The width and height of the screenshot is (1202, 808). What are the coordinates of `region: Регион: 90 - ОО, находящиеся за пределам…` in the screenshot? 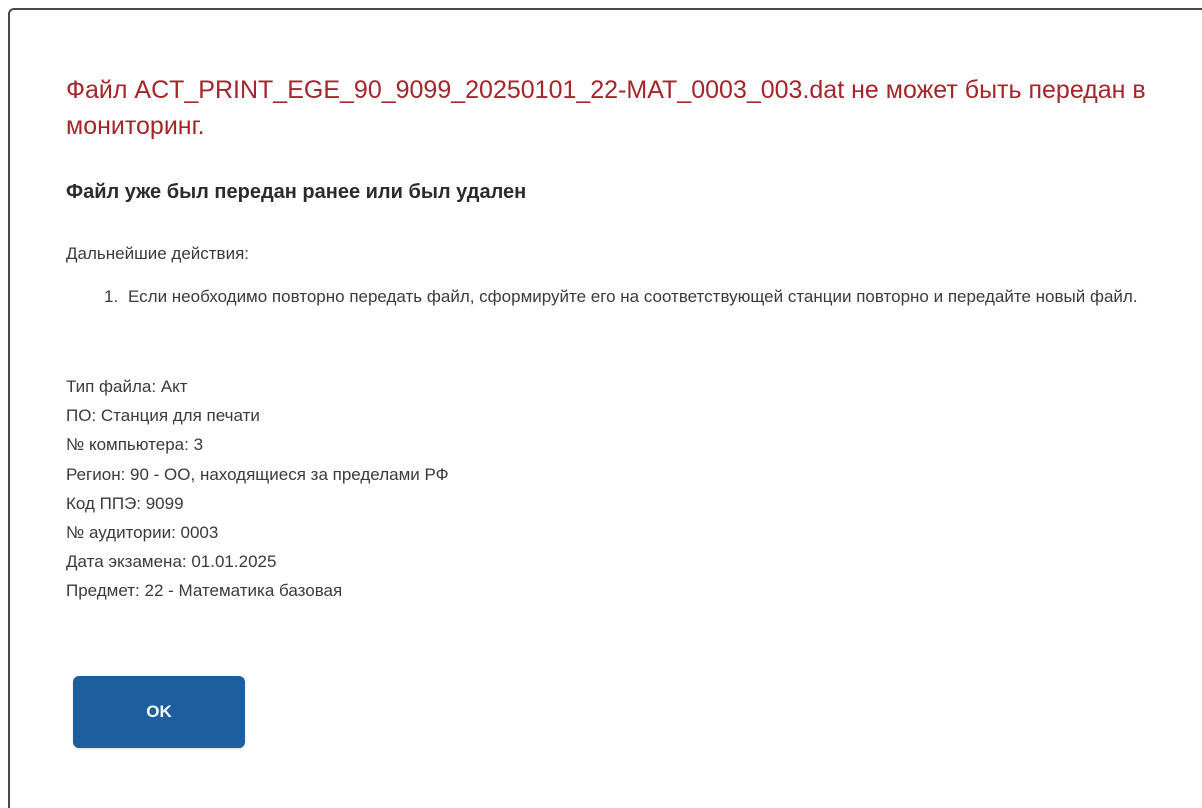 It's located at (257, 474).